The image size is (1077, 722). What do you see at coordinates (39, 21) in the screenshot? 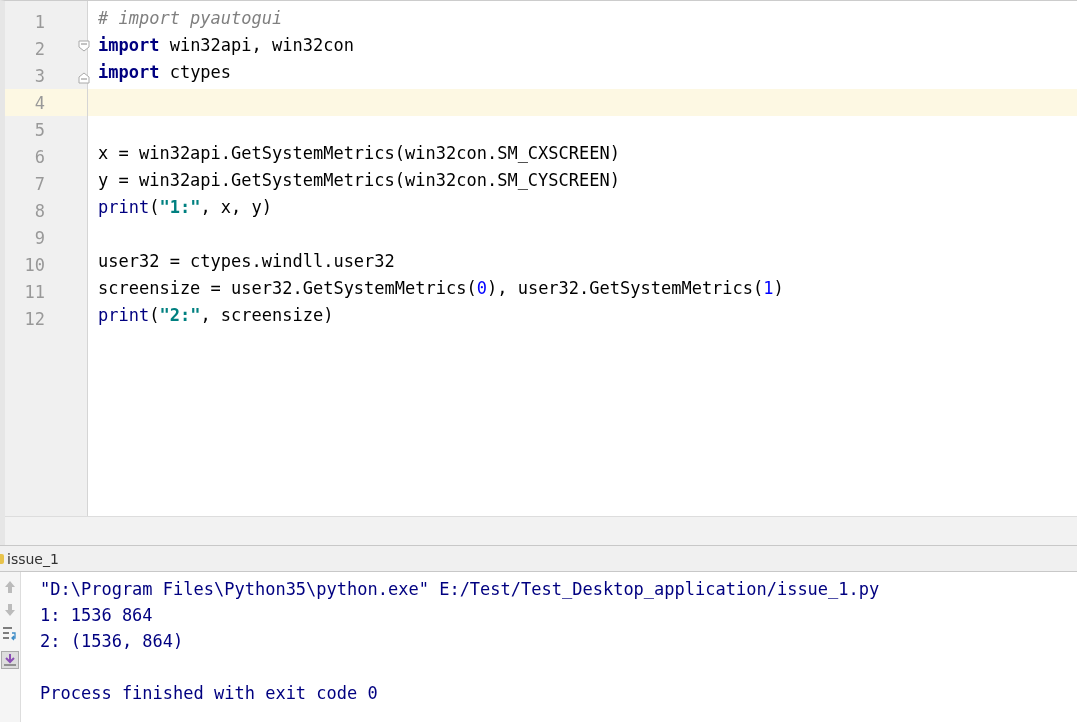
I see `line-number: 1` at bounding box center [39, 21].